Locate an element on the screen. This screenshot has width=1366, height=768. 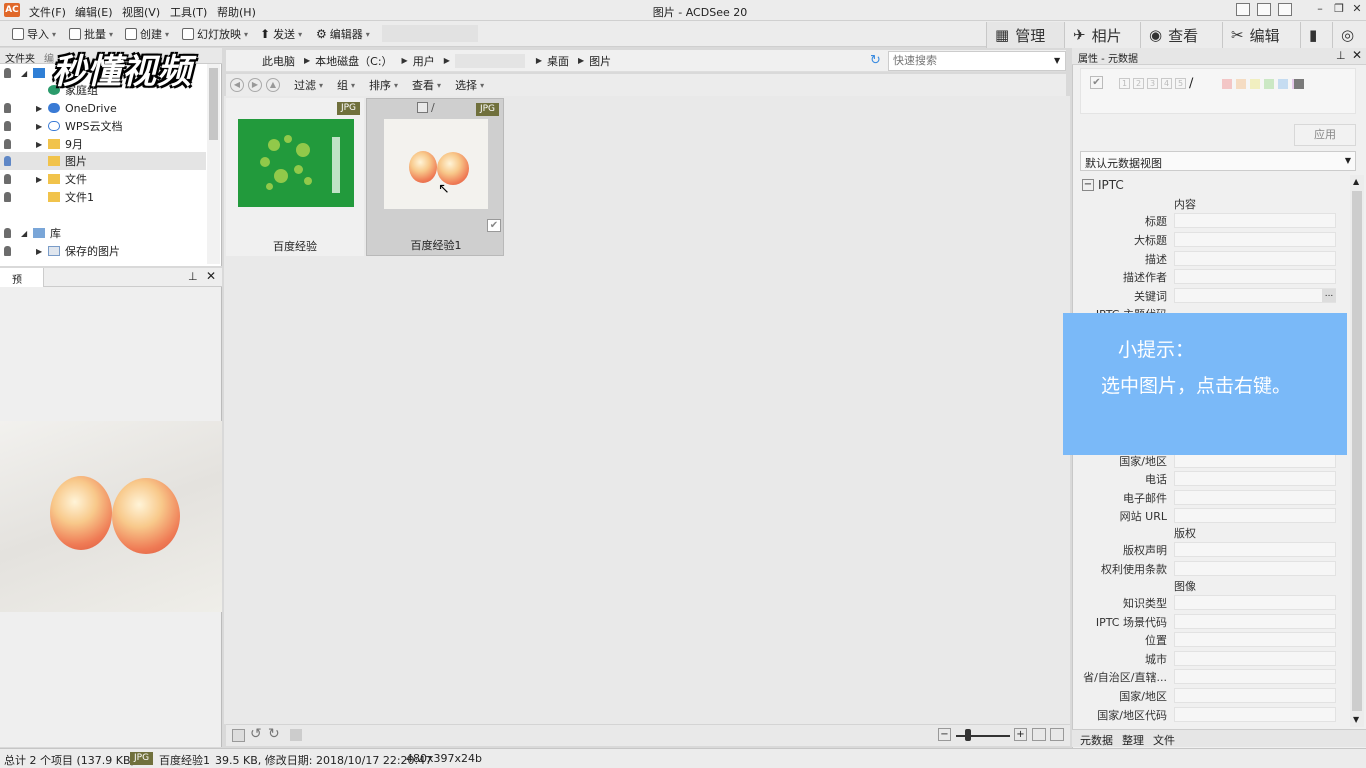
batch-button: 批量 ▾ is located at coordinates (91, 34).